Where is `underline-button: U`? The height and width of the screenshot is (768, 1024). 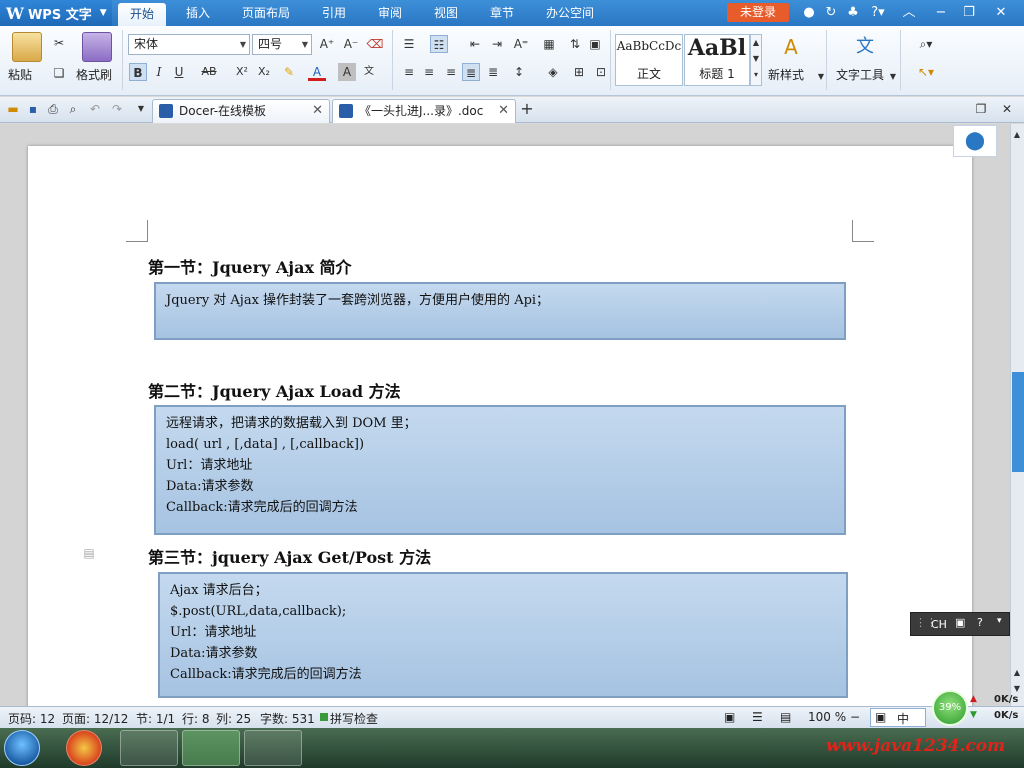
underline-button: U is located at coordinates (179, 72).